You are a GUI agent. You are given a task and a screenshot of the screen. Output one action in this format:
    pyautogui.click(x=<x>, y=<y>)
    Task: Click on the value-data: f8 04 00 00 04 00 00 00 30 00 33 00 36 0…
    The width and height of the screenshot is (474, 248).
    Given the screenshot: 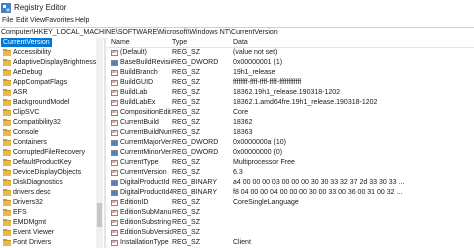 What is the action you would take?
    pyautogui.click(x=318, y=192)
    